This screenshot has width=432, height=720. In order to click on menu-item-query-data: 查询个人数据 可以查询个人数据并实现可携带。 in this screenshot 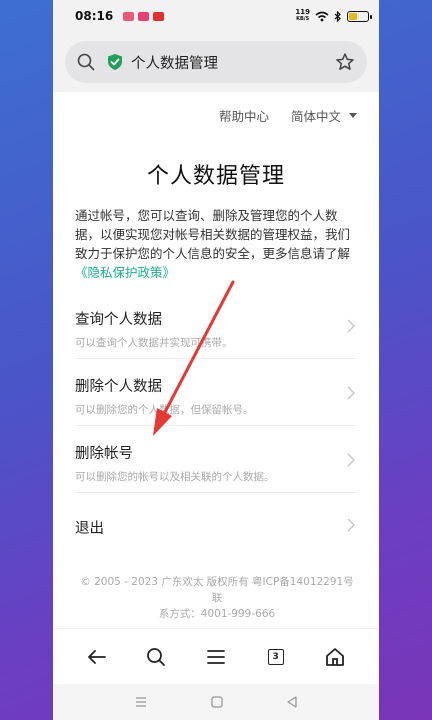, I will do `click(216, 325)`.